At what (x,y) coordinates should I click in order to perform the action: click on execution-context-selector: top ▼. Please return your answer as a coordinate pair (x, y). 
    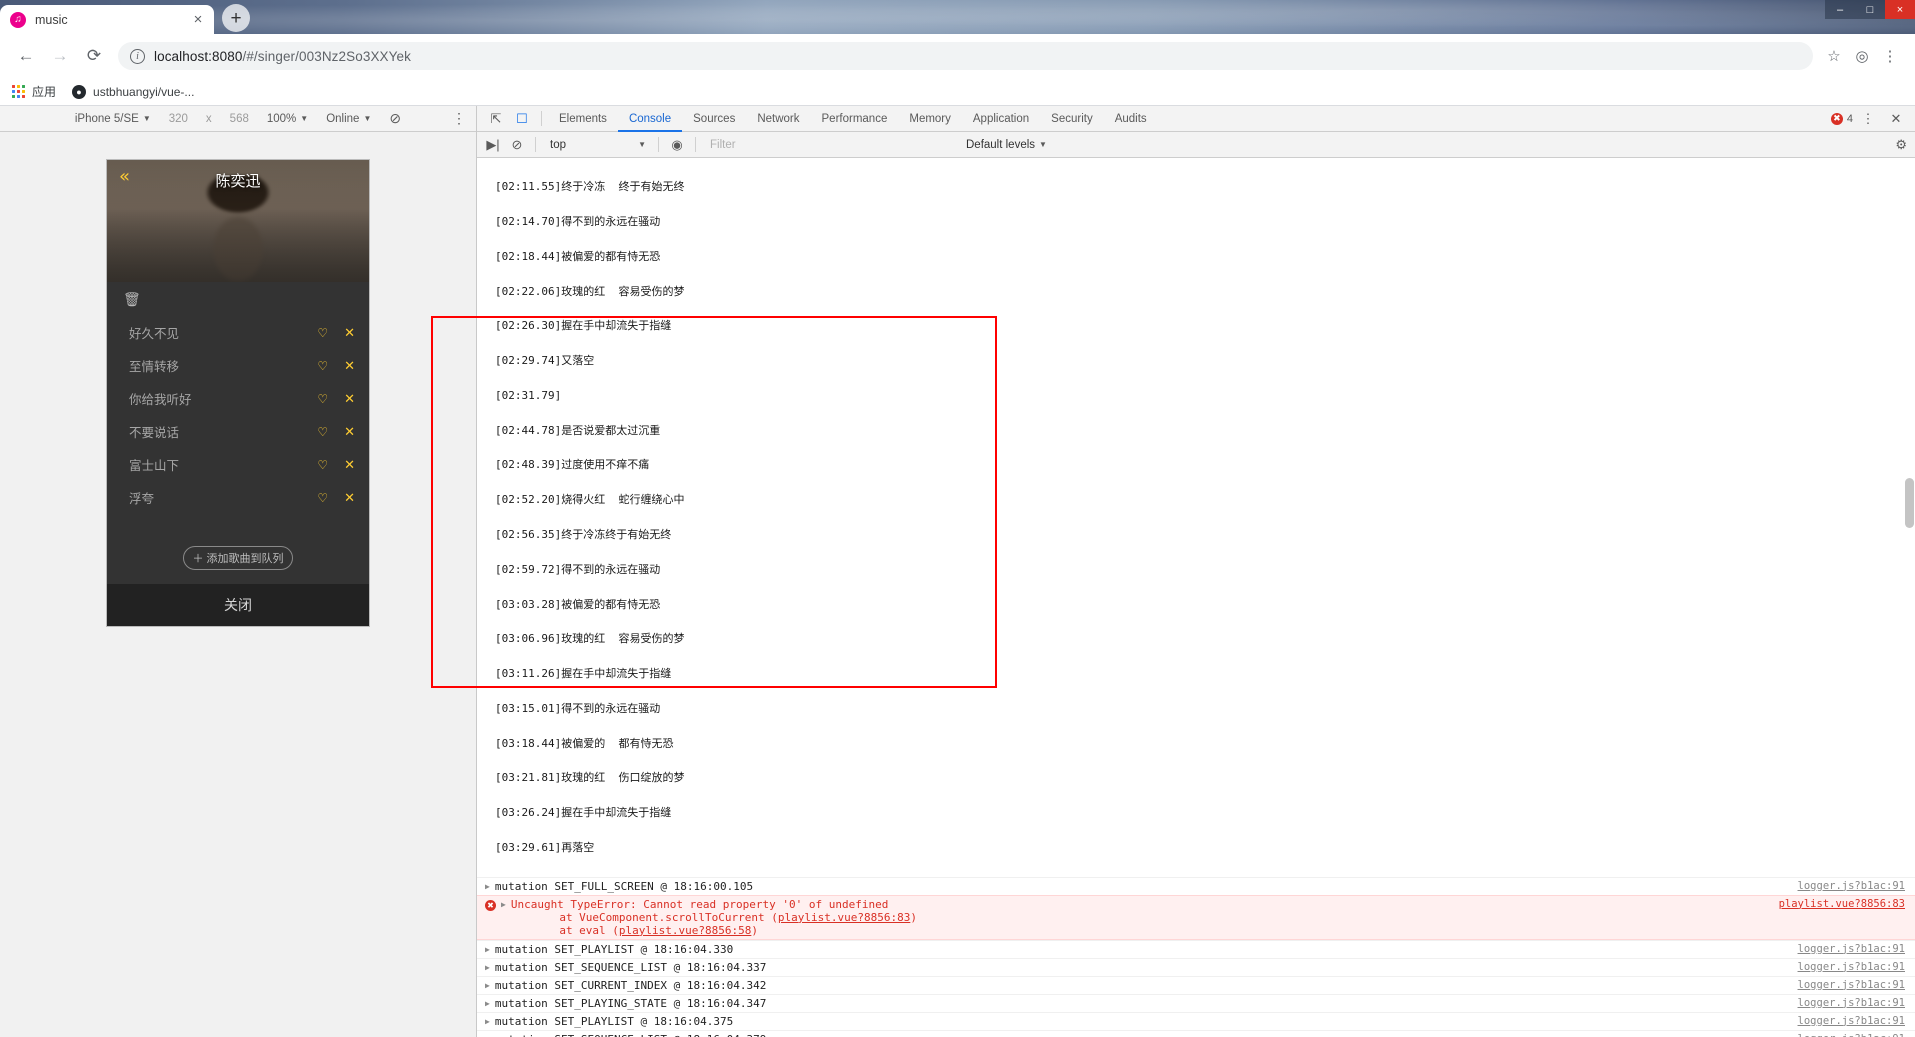
    Looking at the image, I should click on (598, 145).